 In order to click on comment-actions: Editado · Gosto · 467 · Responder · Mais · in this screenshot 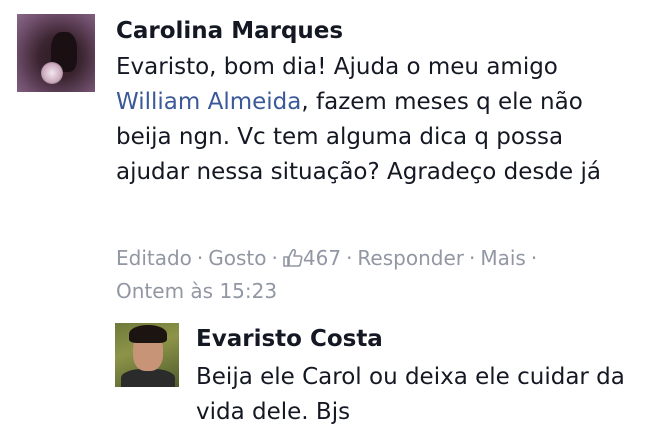, I will do `click(329, 258)`.